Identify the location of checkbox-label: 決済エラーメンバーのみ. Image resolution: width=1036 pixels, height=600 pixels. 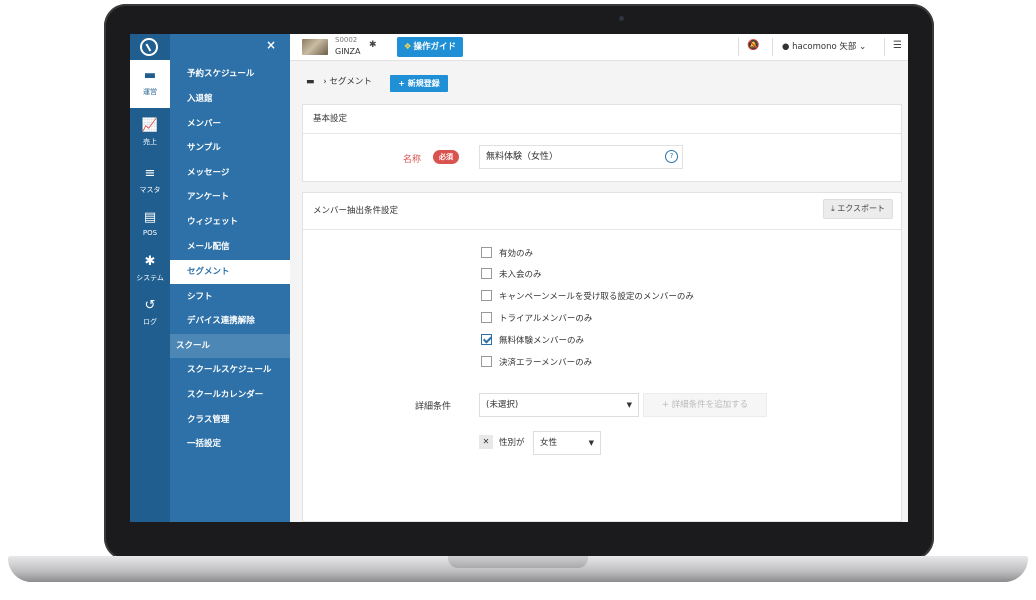
(546, 363).